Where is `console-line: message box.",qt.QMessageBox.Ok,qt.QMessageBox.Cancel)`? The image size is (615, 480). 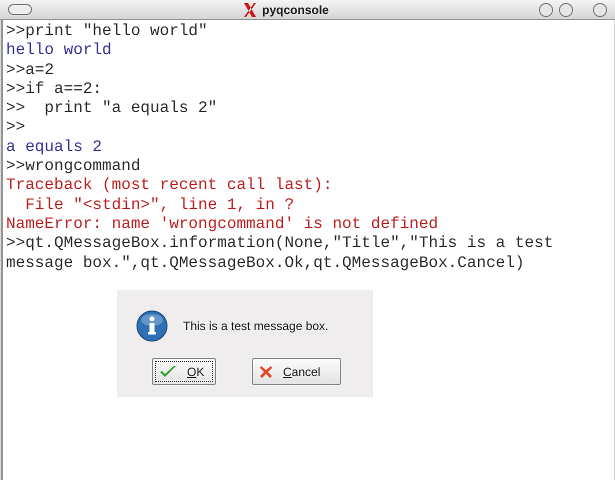 console-line: message box.",qt.QMessageBox.Ok,qt.QMessageBox.Cancel) is located at coordinates (266, 263).